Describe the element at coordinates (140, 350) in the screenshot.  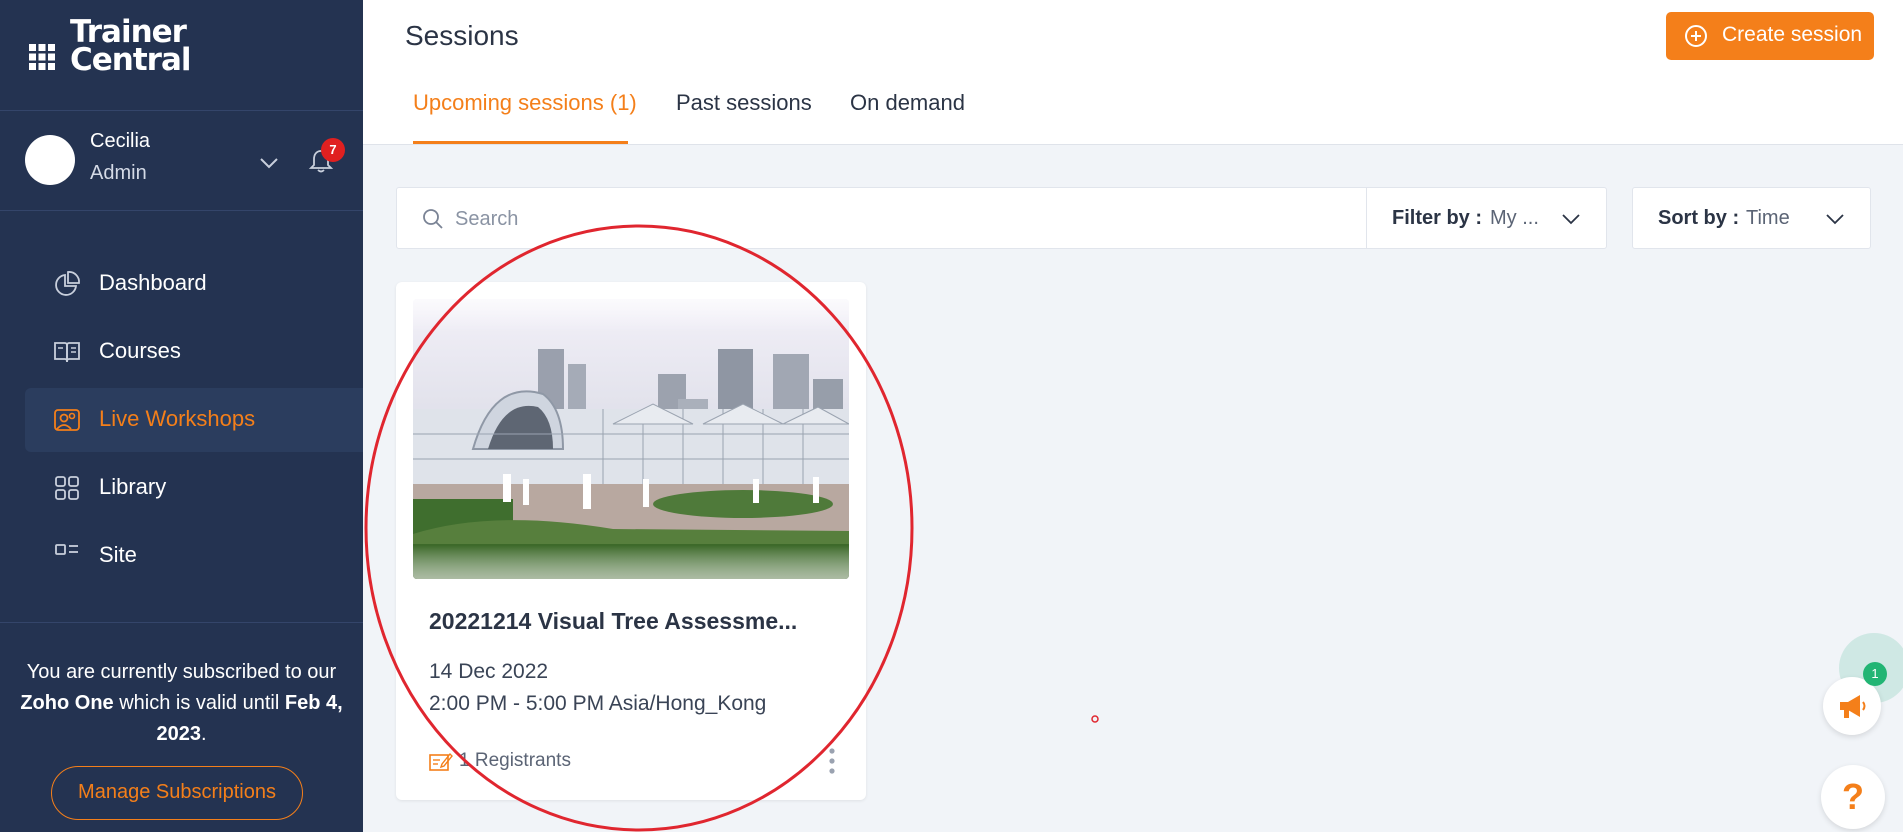
I see `sidebar-item-label: Courses` at that location.